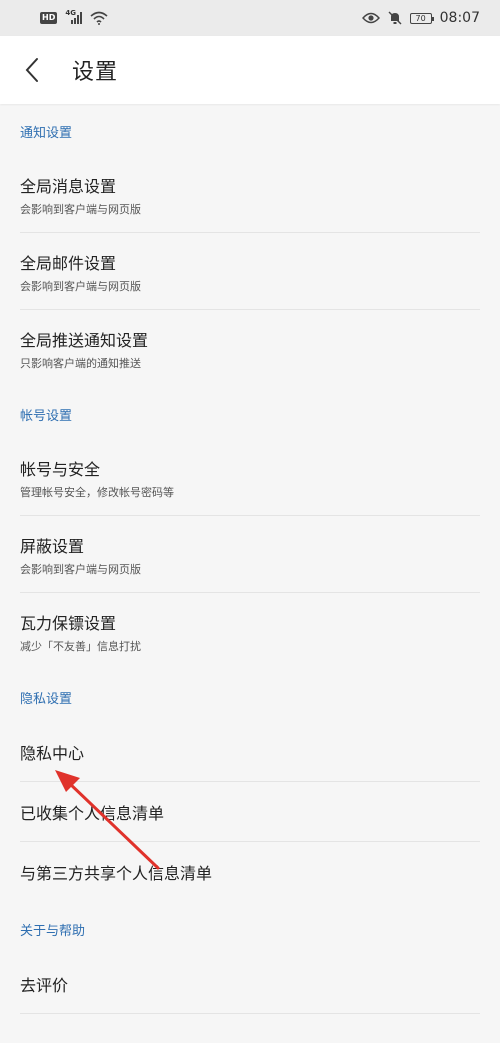 The width and height of the screenshot is (500, 1043). I want to click on section-header-notification: 通知设置, so click(46, 133).